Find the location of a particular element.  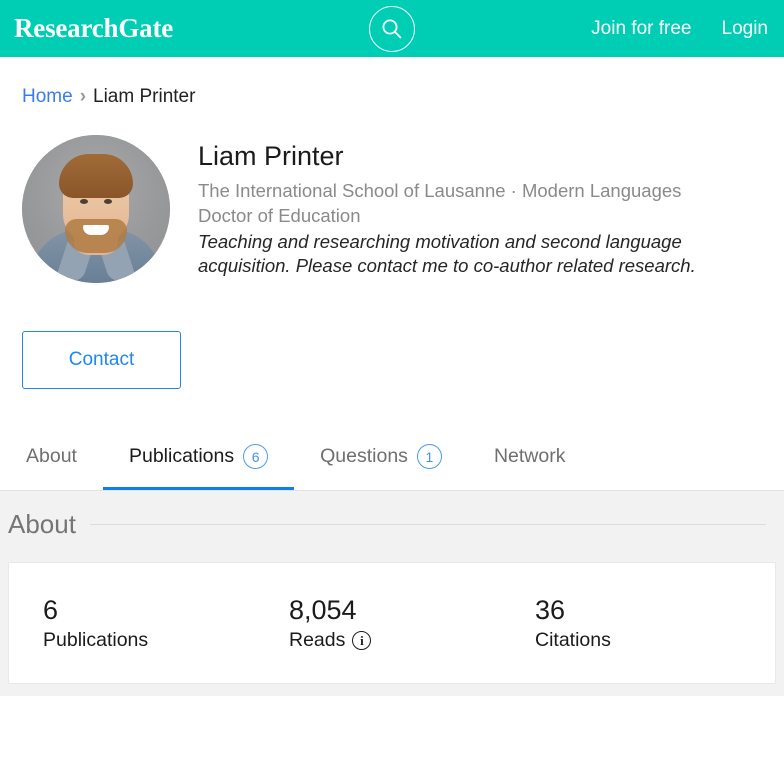

tab-questions-badge: 1 is located at coordinates (429, 456).